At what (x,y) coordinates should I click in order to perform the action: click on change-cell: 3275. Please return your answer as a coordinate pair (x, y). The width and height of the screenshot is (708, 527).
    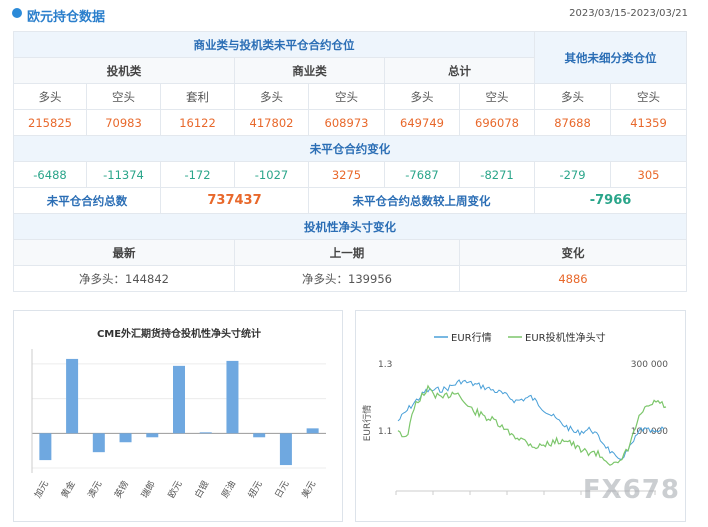
    Looking at the image, I should click on (346, 174).